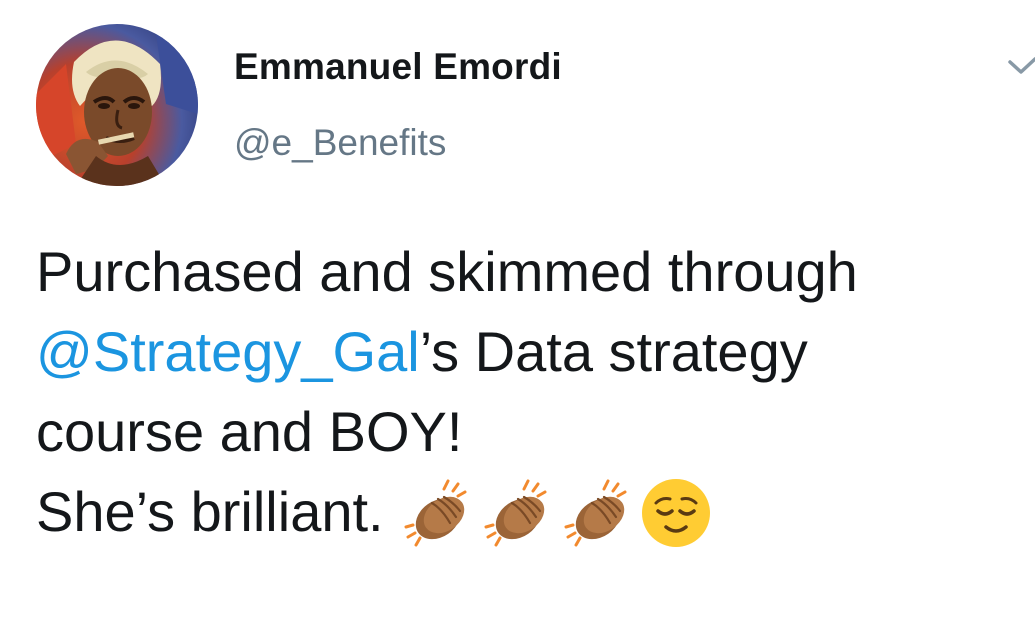 Image resolution: width=1035 pixels, height=639 pixels. Describe the element at coordinates (210, 511) in the screenshot. I see `tweet-line-4-text: She’s brilliant.` at that location.